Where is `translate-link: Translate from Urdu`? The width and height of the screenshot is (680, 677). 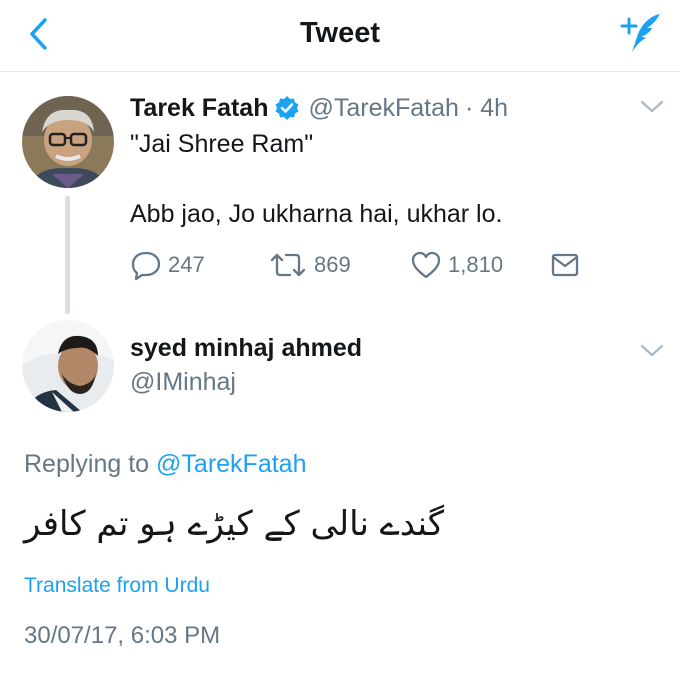
translate-link: Translate from Urdu is located at coordinates (117, 586).